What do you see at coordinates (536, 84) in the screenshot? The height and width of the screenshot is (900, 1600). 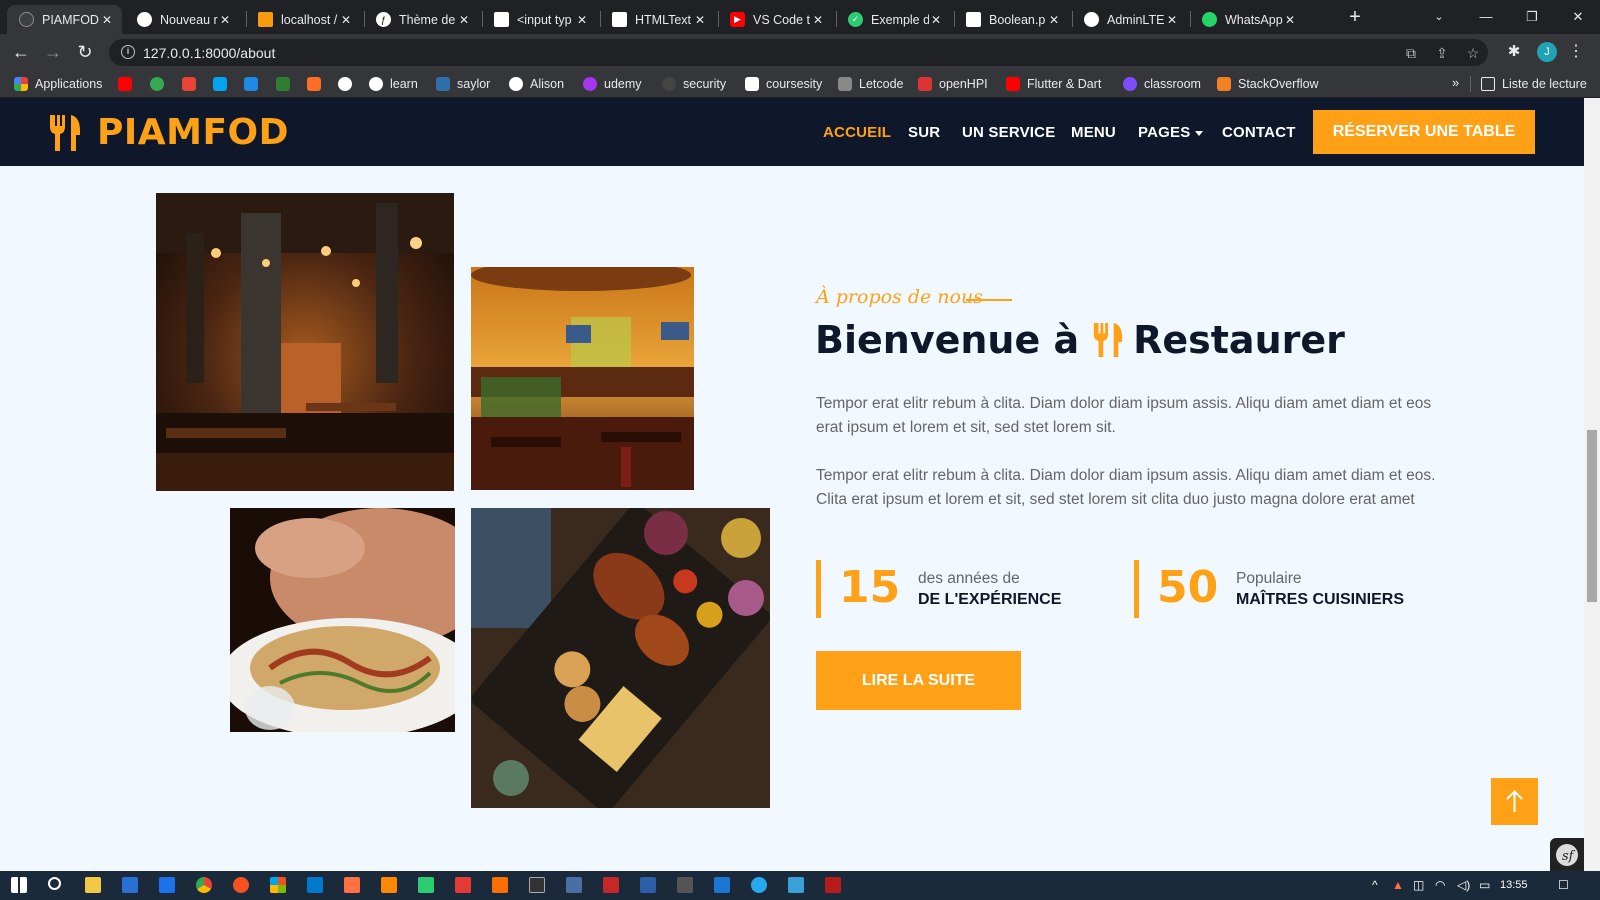 I see `bookmark-alison: Alison` at bounding box center [536, 84].